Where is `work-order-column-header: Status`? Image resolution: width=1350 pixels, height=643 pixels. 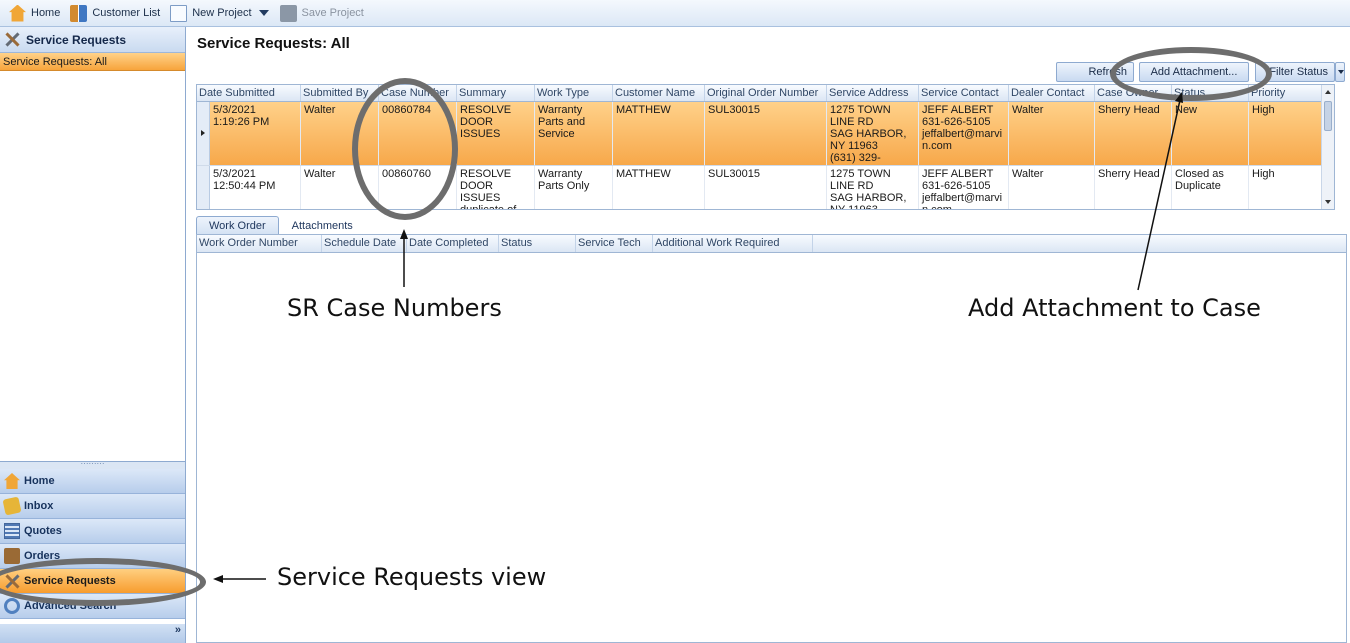
work-order-column-header: Status is located at coordinates (537, 243).